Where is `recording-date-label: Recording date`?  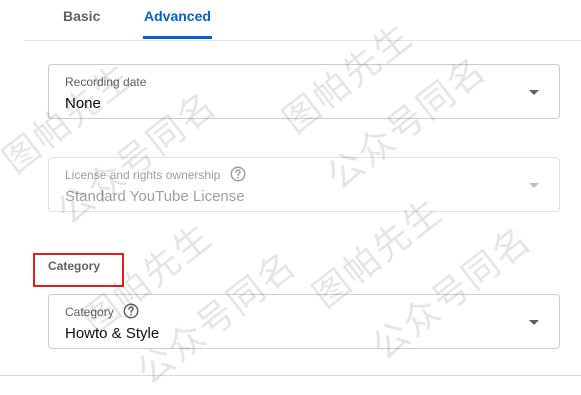 recording-date-label: Recording date is located at coordinates (106, 82).